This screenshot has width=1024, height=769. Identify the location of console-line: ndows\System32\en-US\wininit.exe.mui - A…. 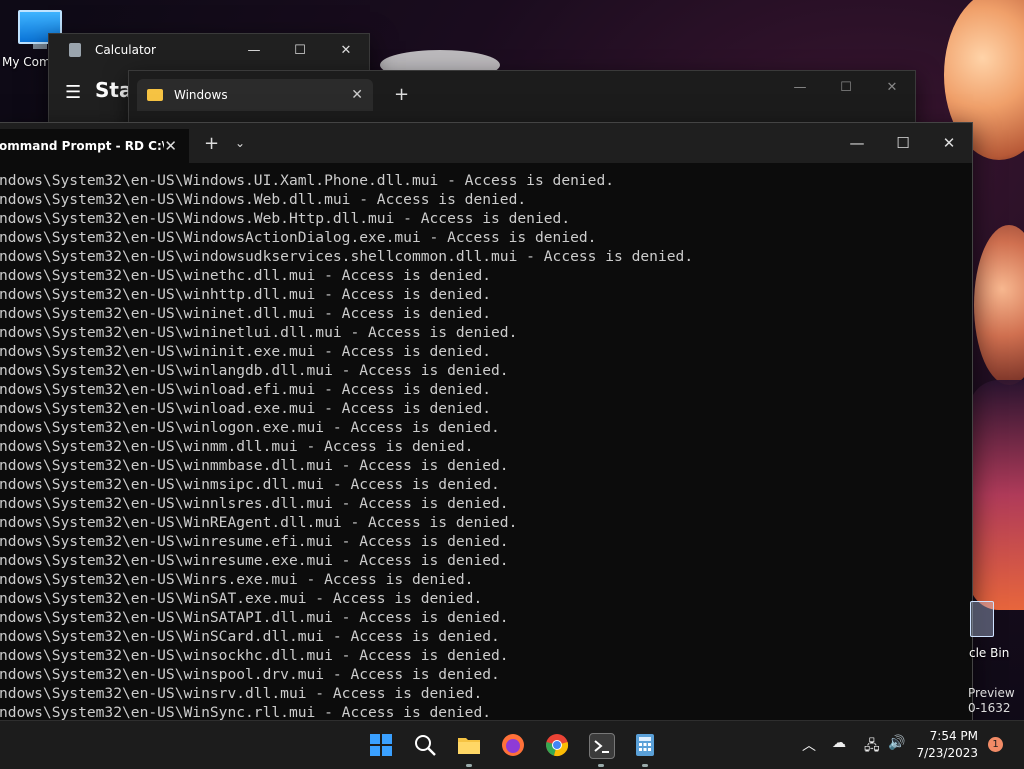
(246, 351).